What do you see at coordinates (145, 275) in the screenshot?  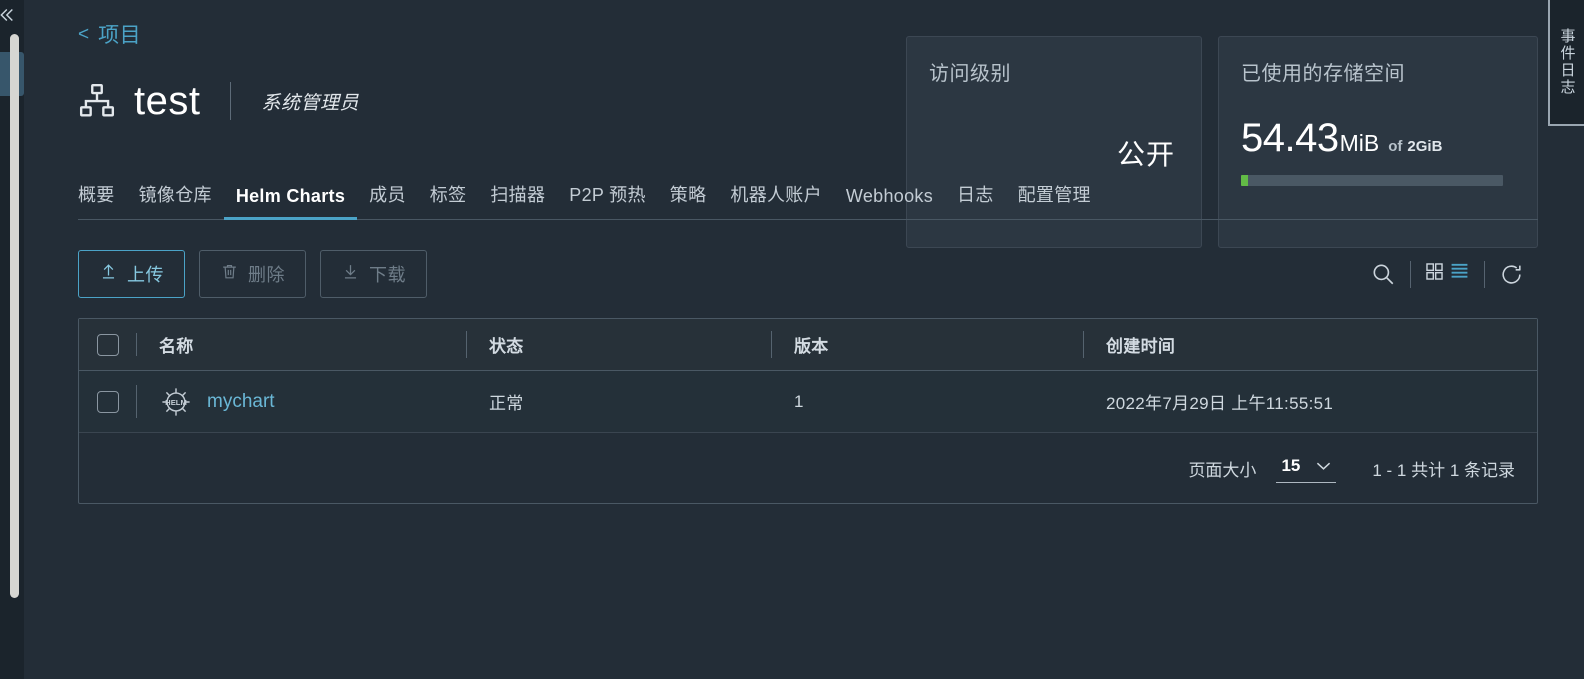 I see `upload-button-label: 上传` at bounding box center [145, 275].